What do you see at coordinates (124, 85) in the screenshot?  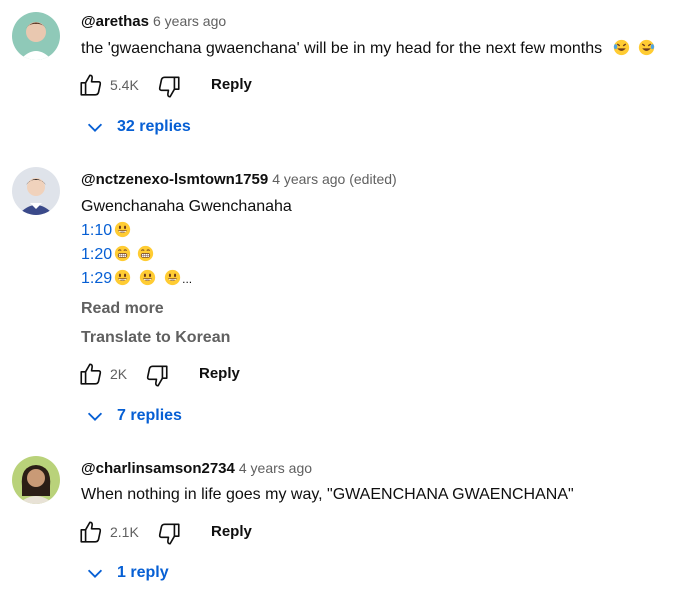 I see `like-count: 5.4K` at bounding box center [124, 85].